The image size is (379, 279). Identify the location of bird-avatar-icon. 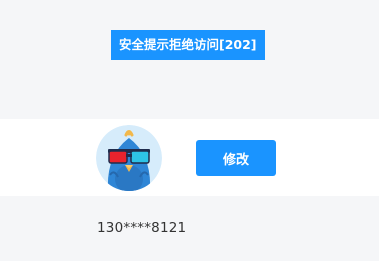
(129, 158).